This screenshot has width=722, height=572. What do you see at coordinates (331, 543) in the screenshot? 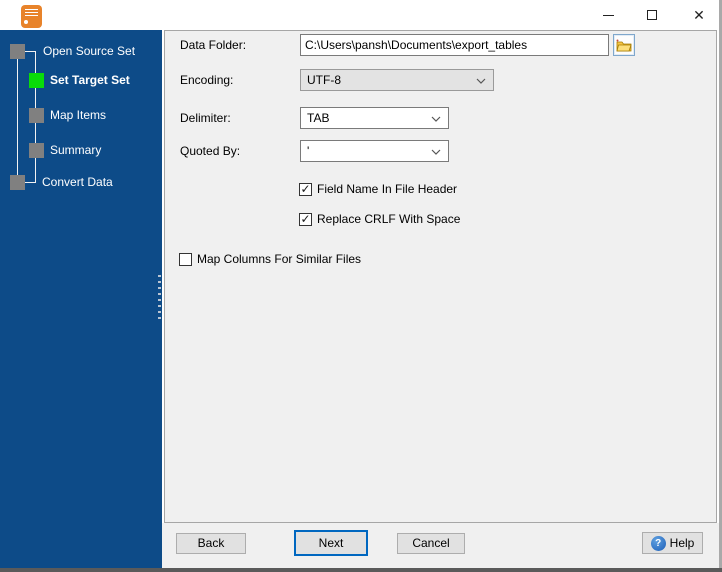
I see `next-button: Next` at bounding box center [331, 543].